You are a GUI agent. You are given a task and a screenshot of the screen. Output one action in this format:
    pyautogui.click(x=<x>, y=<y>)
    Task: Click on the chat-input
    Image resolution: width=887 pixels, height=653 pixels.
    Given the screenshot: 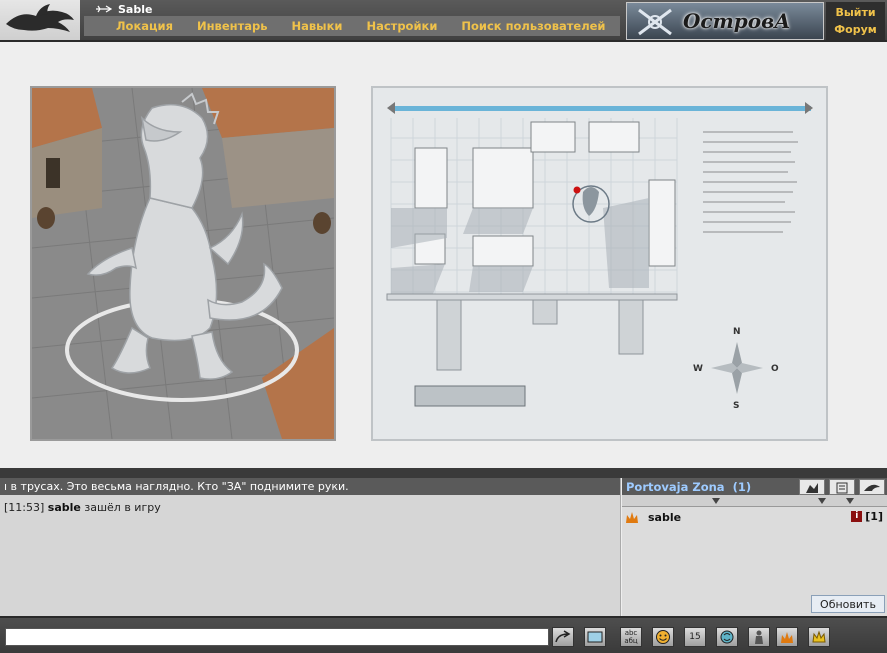 What is the action you would take?
    pyautogui.click(x=277, y=637)
    